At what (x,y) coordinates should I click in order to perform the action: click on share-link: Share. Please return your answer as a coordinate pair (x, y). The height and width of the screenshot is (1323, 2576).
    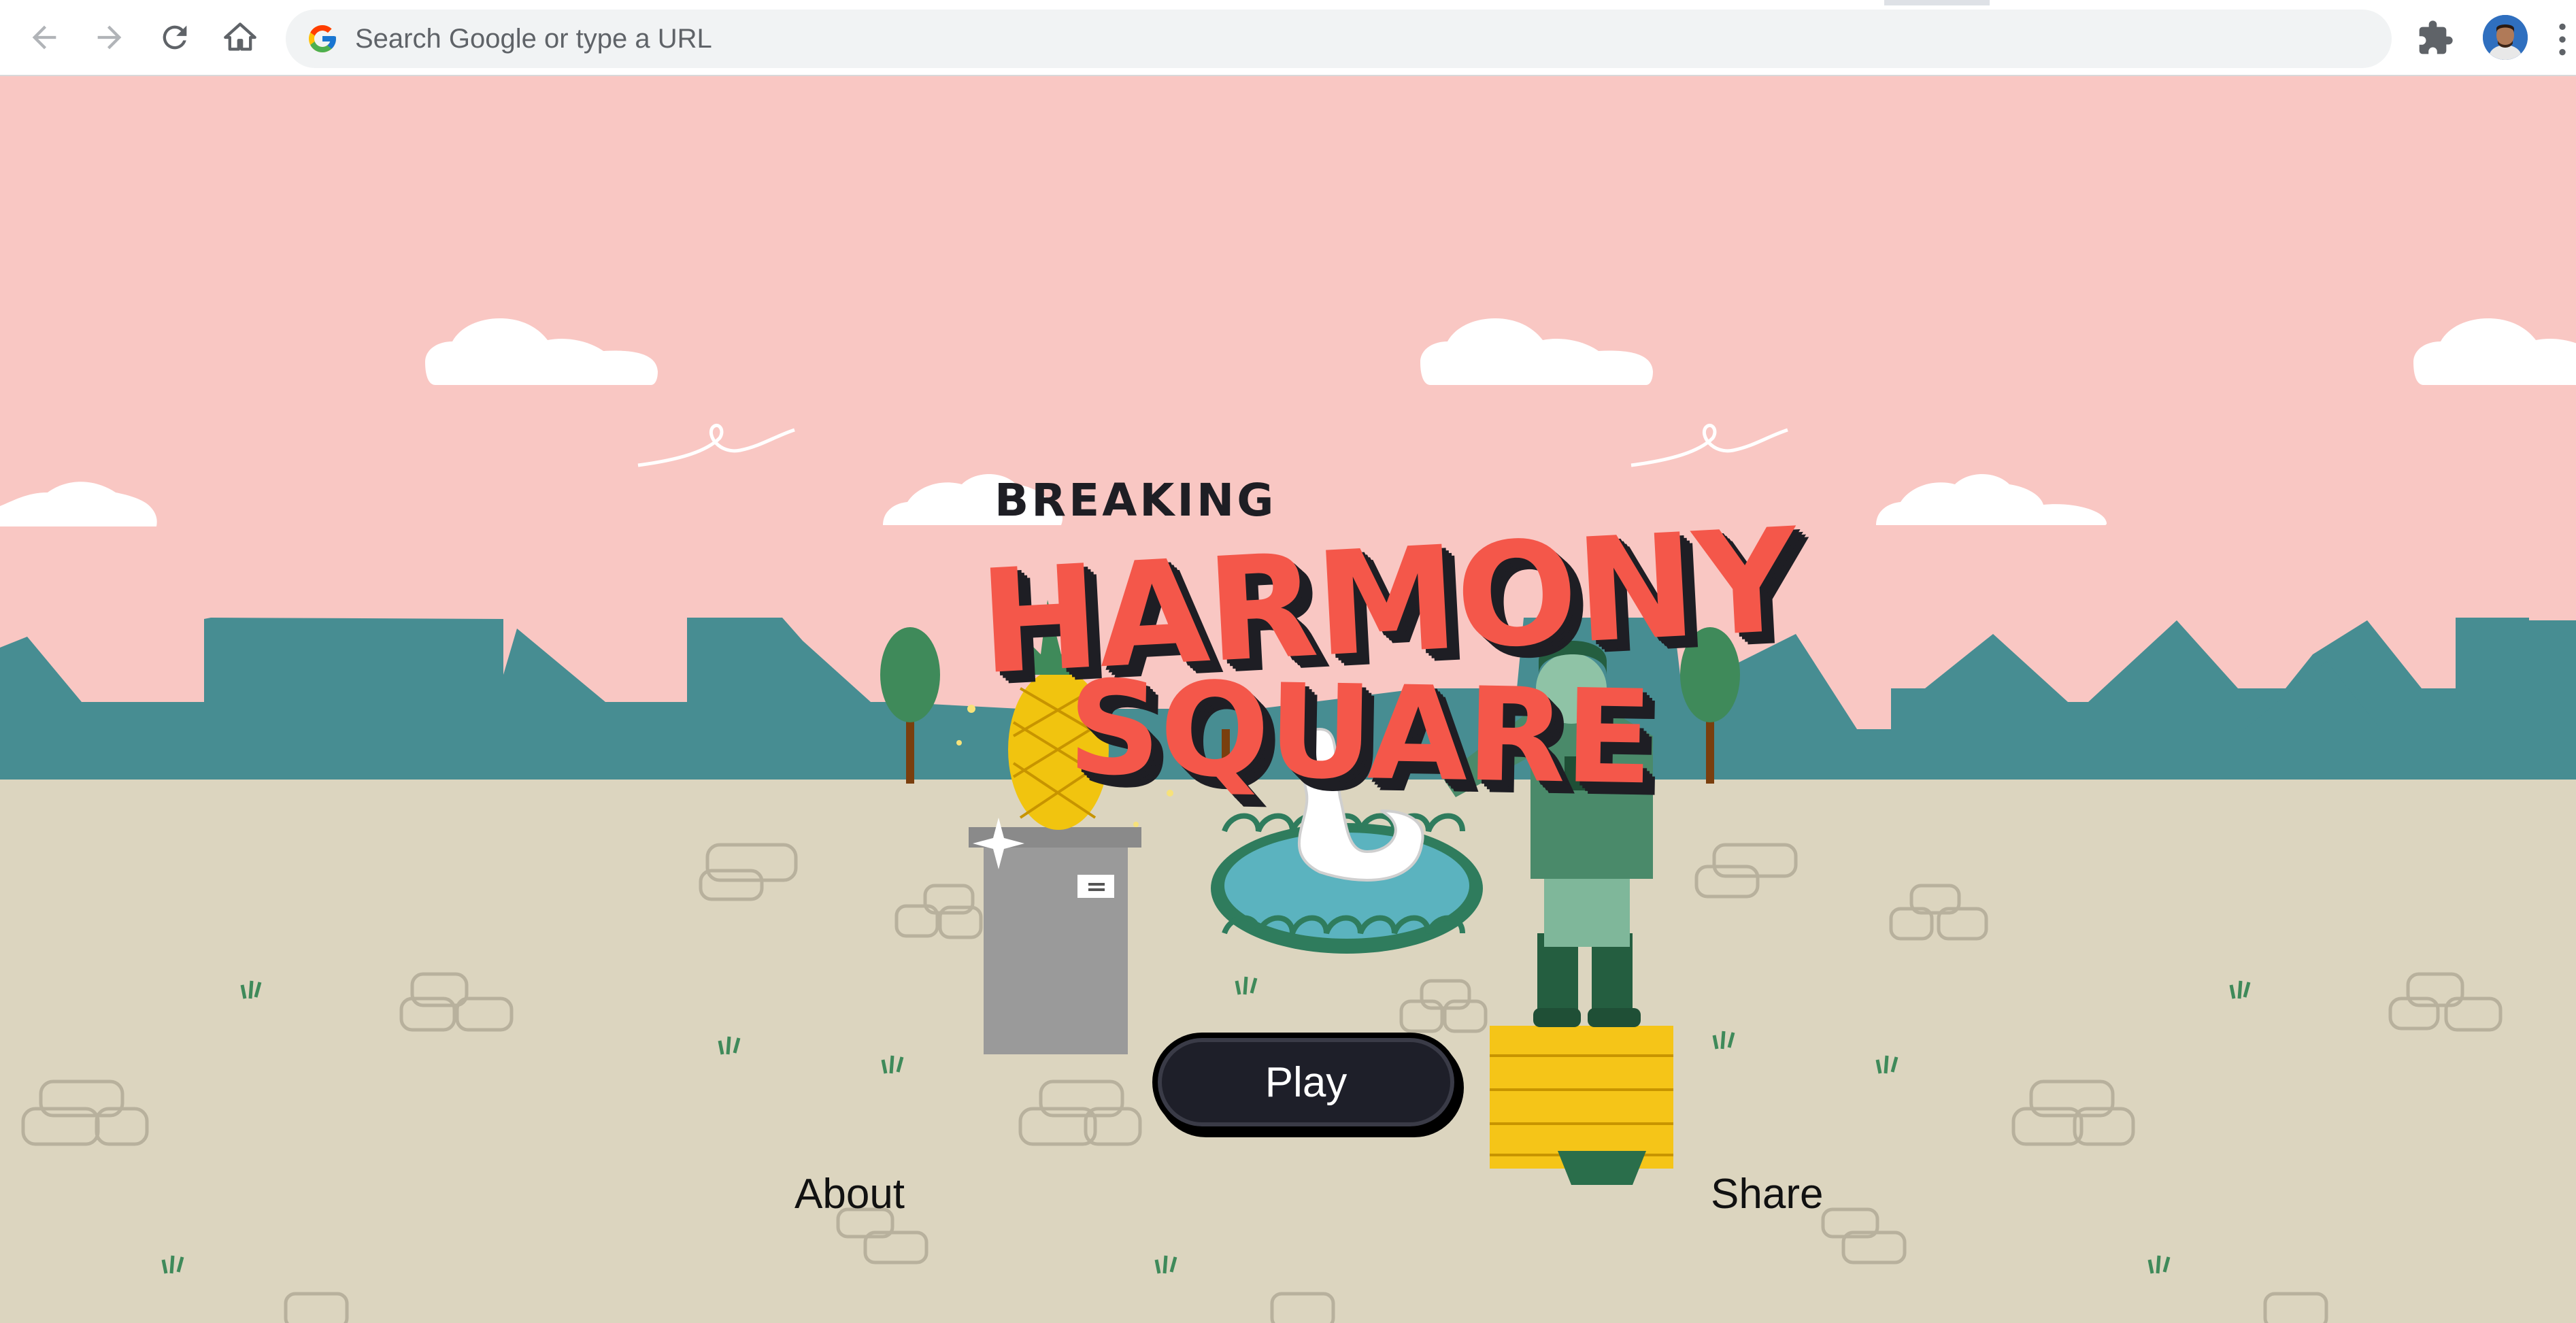
    Looking at the image, I should click on (1767, 1194).